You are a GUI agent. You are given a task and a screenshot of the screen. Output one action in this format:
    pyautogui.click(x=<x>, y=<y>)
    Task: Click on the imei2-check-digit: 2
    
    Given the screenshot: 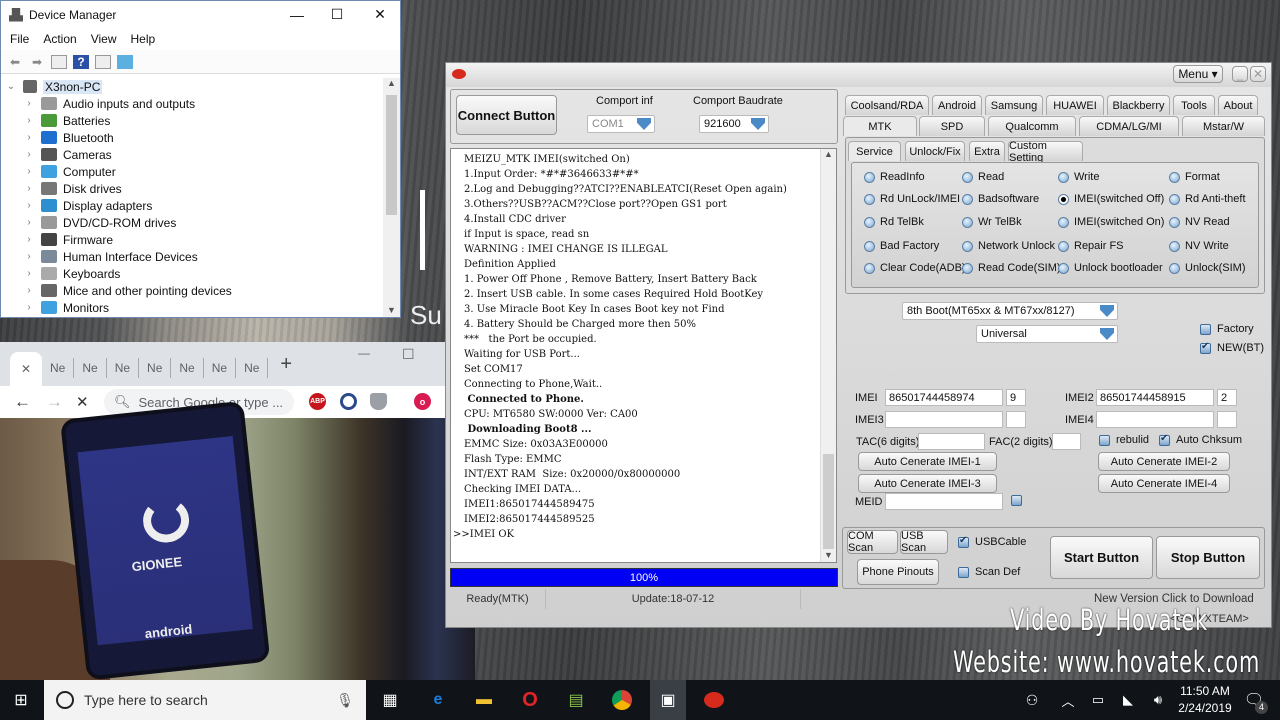 What is the action you would take?
    pyautogui.click(x=1227, y=397)
    